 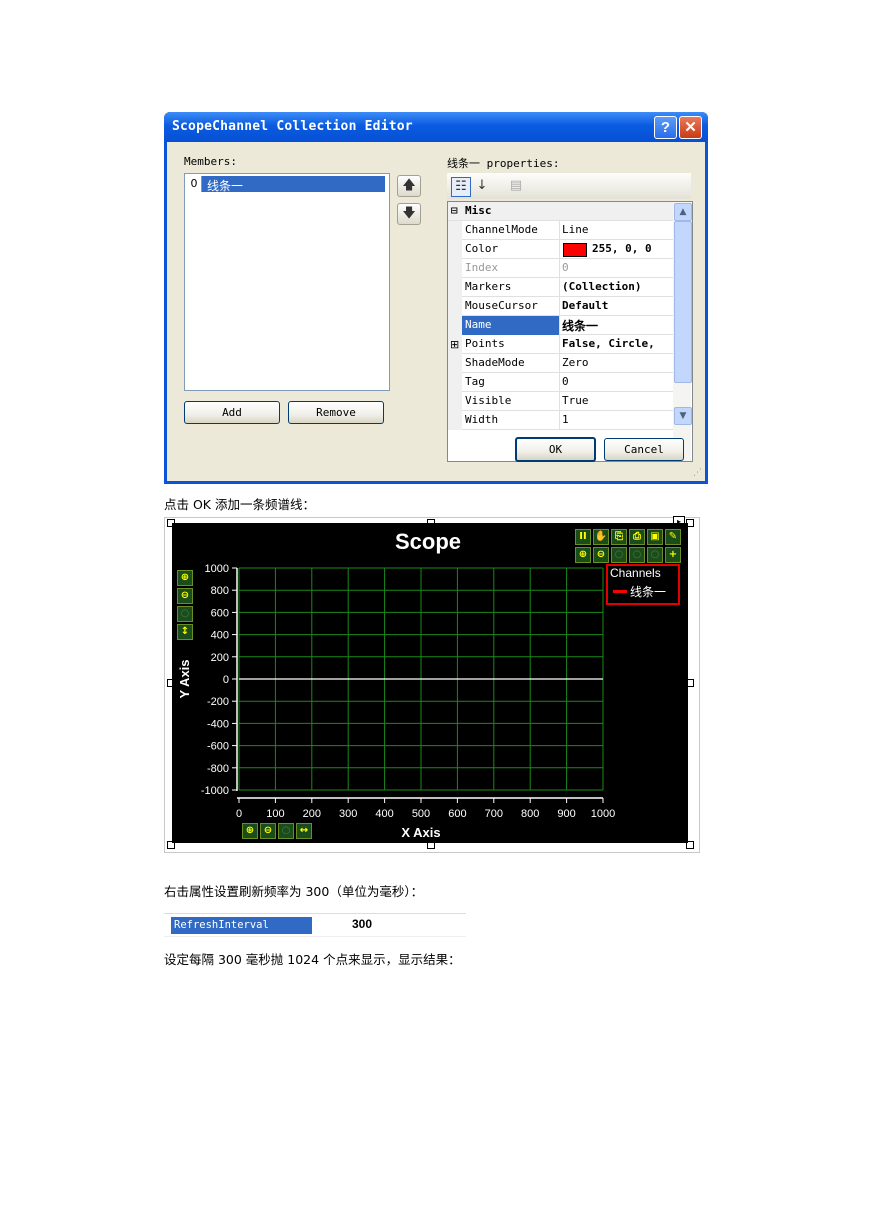 What do you see at coordinates (697, 473) in the screenshot?
I see `resize-grip-icon: ⋰` at bounding box center [697, 473].